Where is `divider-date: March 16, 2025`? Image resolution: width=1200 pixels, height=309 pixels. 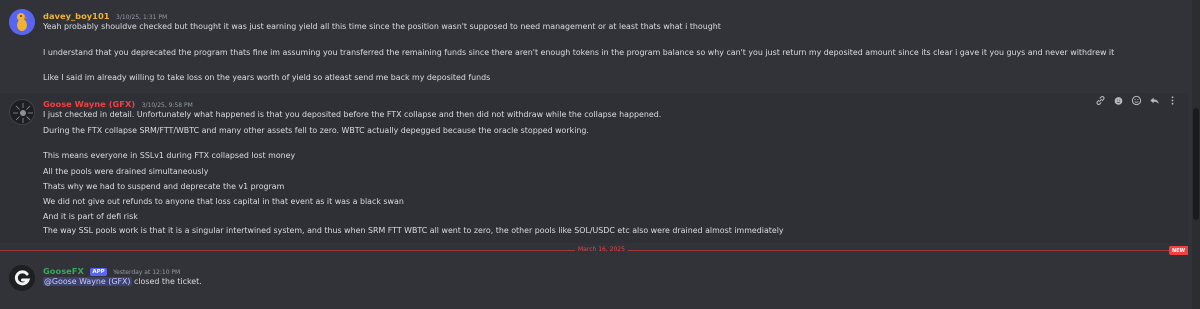
divider-date: March 16, 2025 is located at coordinates (601, 250).